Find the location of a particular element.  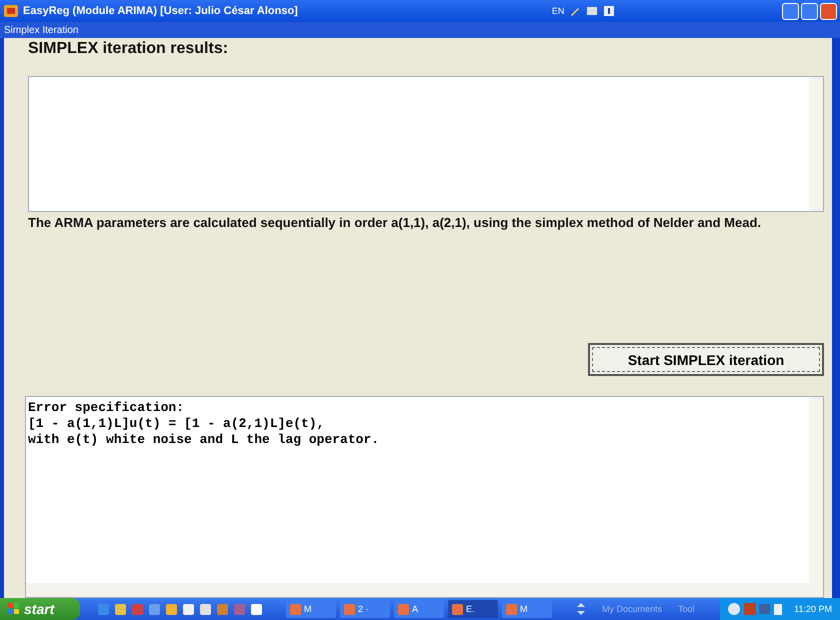

language-indicator: EN is located at coordinates (558, 11).